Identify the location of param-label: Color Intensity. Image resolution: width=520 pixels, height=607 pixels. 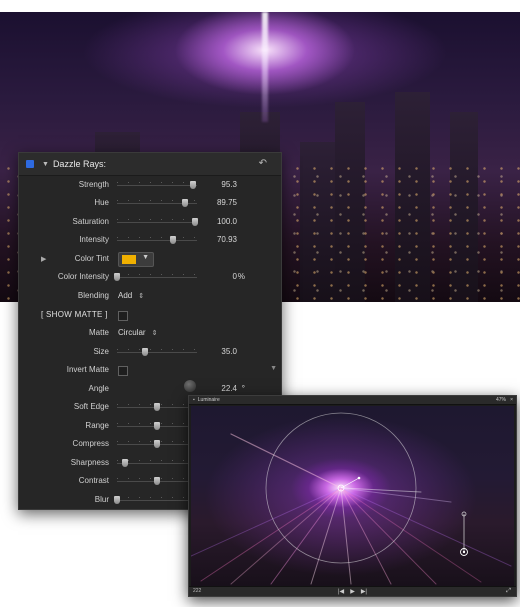
(83, 276).